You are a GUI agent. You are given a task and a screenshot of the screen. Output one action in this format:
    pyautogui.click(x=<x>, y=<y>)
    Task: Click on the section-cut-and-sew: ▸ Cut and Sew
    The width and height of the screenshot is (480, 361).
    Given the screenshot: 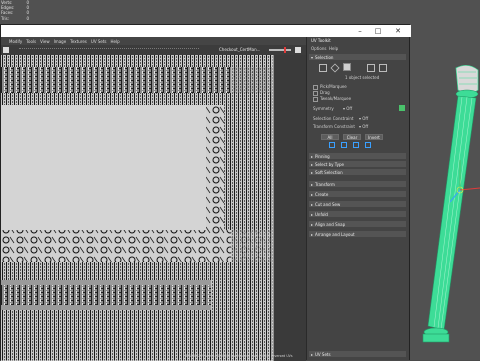 What is the action you would take?
    pyautogui.click(x=357, y=204)
    